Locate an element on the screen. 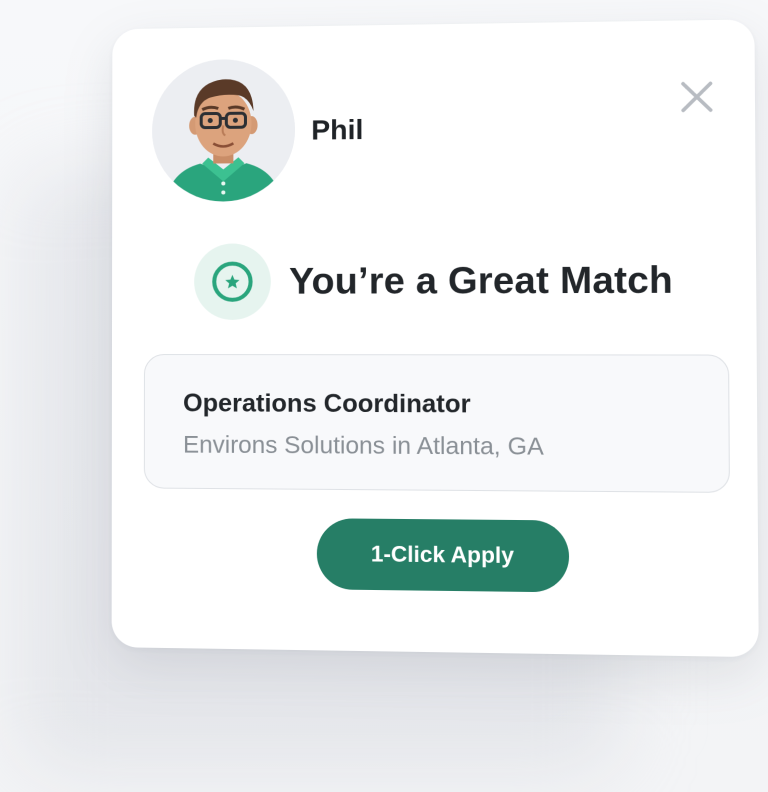 The width and height of the screenshot is (768, 792). star-badge-icon is located at coordinates (232, 282).